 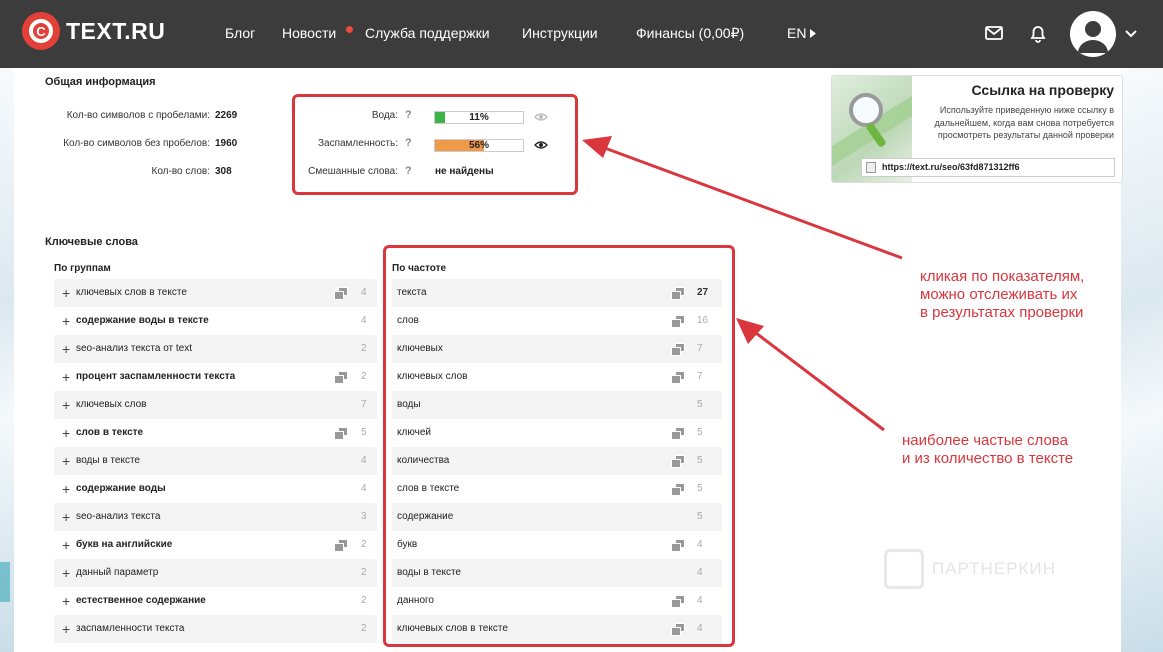 What do you see at coordinates (904, 569) in the screenshot?
I see `watermark-logo-icon` at bounding box center [904, 569].